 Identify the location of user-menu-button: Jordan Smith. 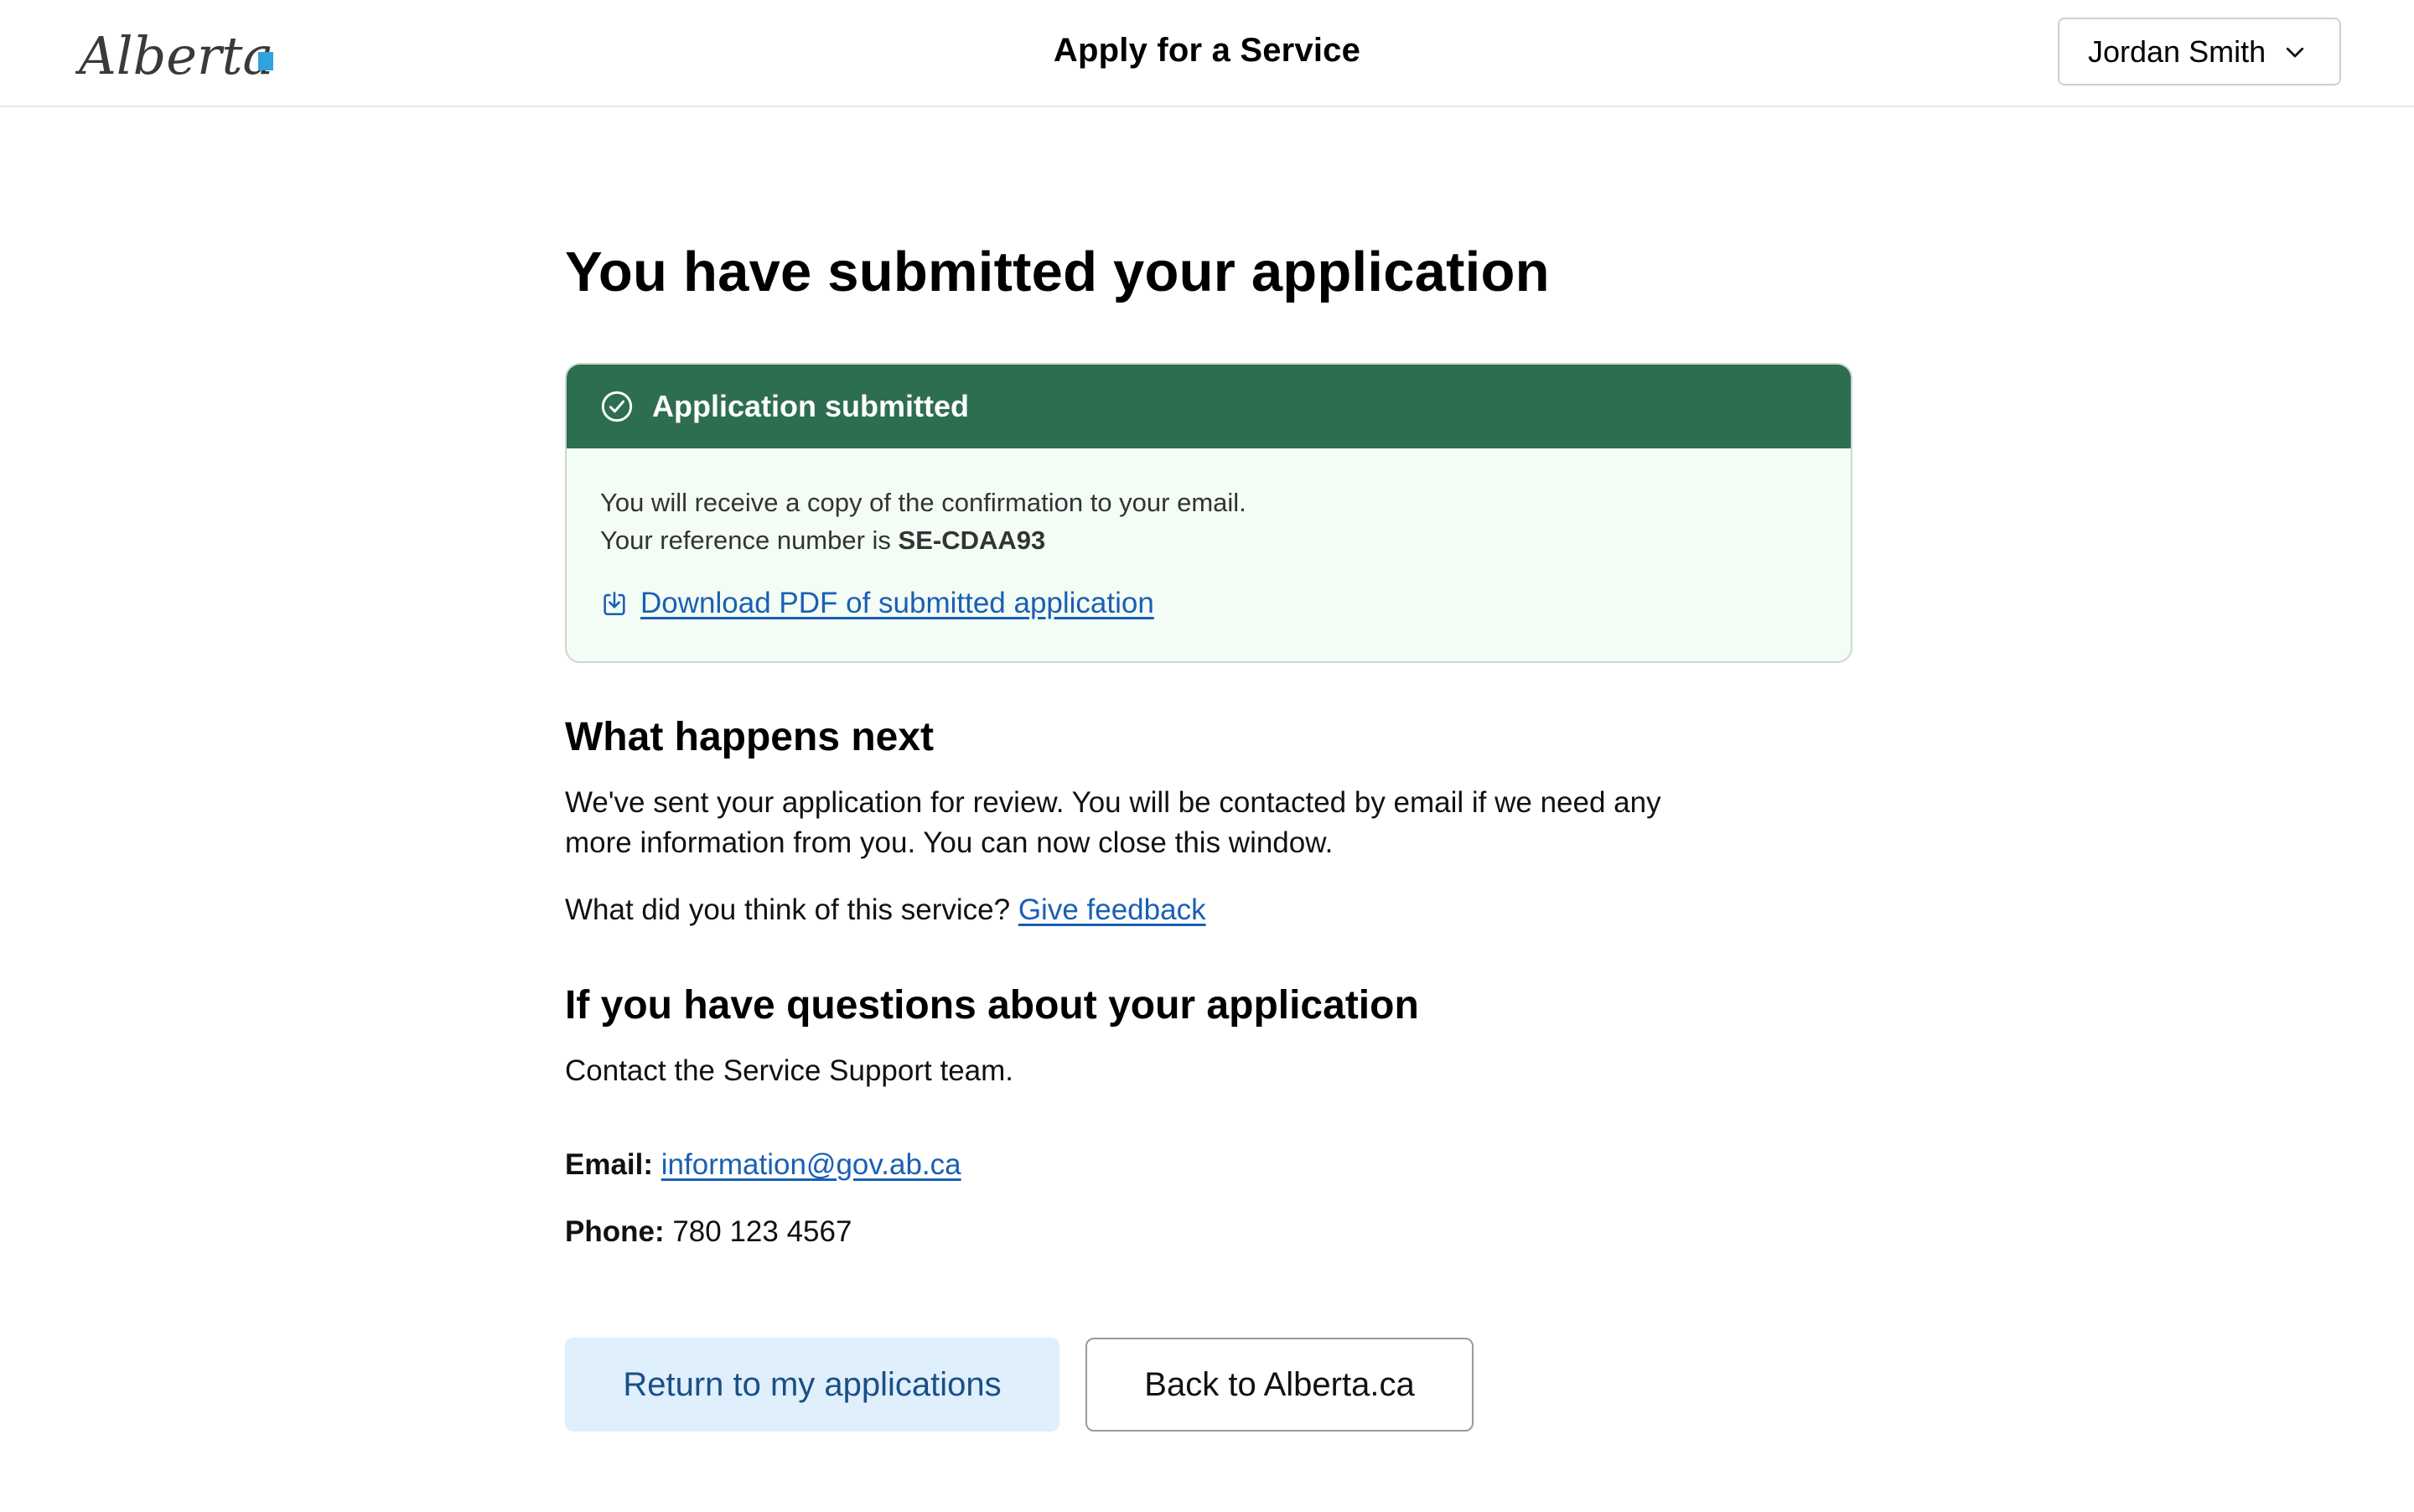
(2200, 51).